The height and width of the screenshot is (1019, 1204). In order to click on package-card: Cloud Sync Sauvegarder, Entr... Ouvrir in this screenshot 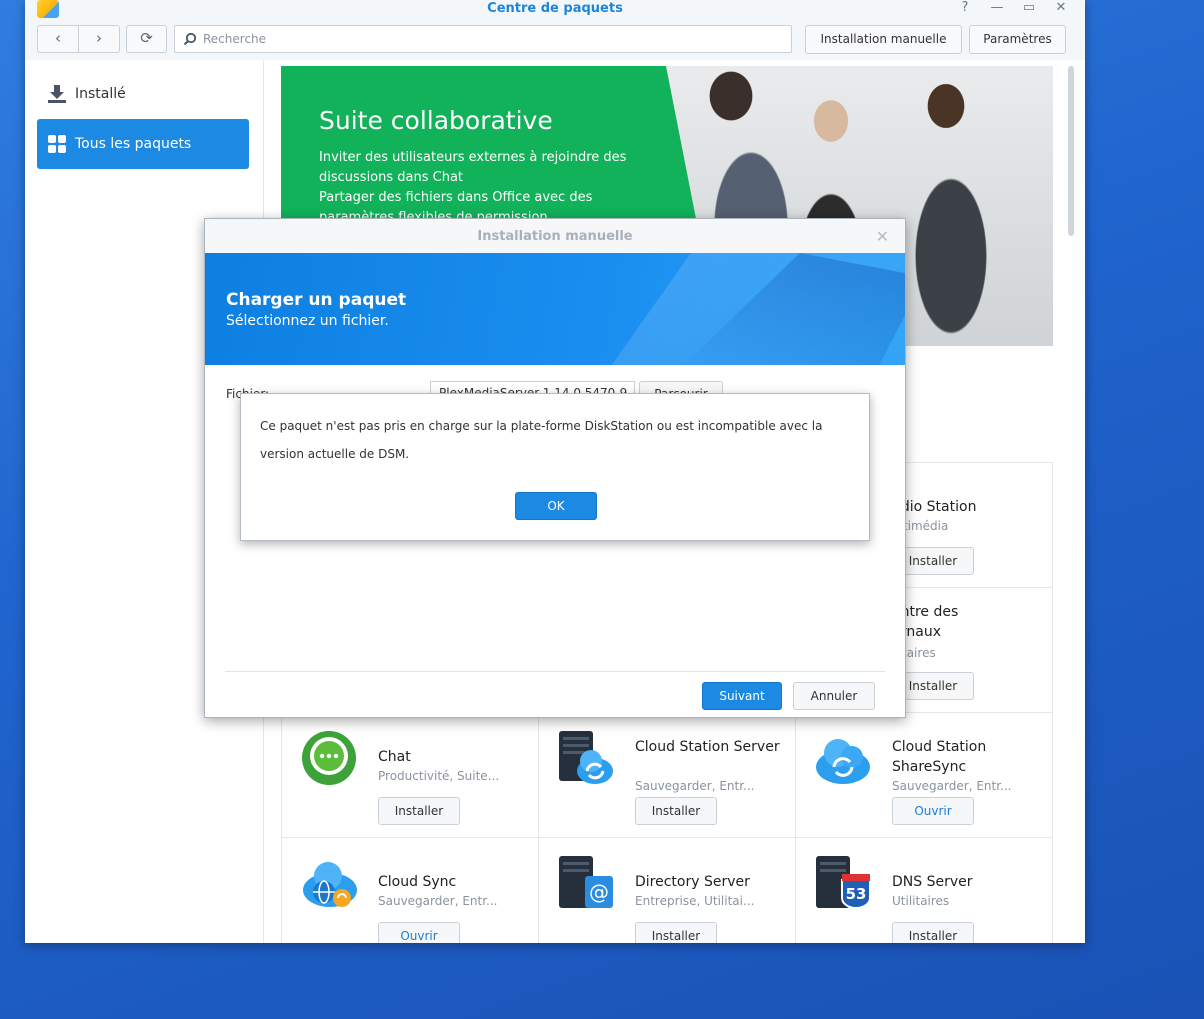, I will do `click(410, 890)`.